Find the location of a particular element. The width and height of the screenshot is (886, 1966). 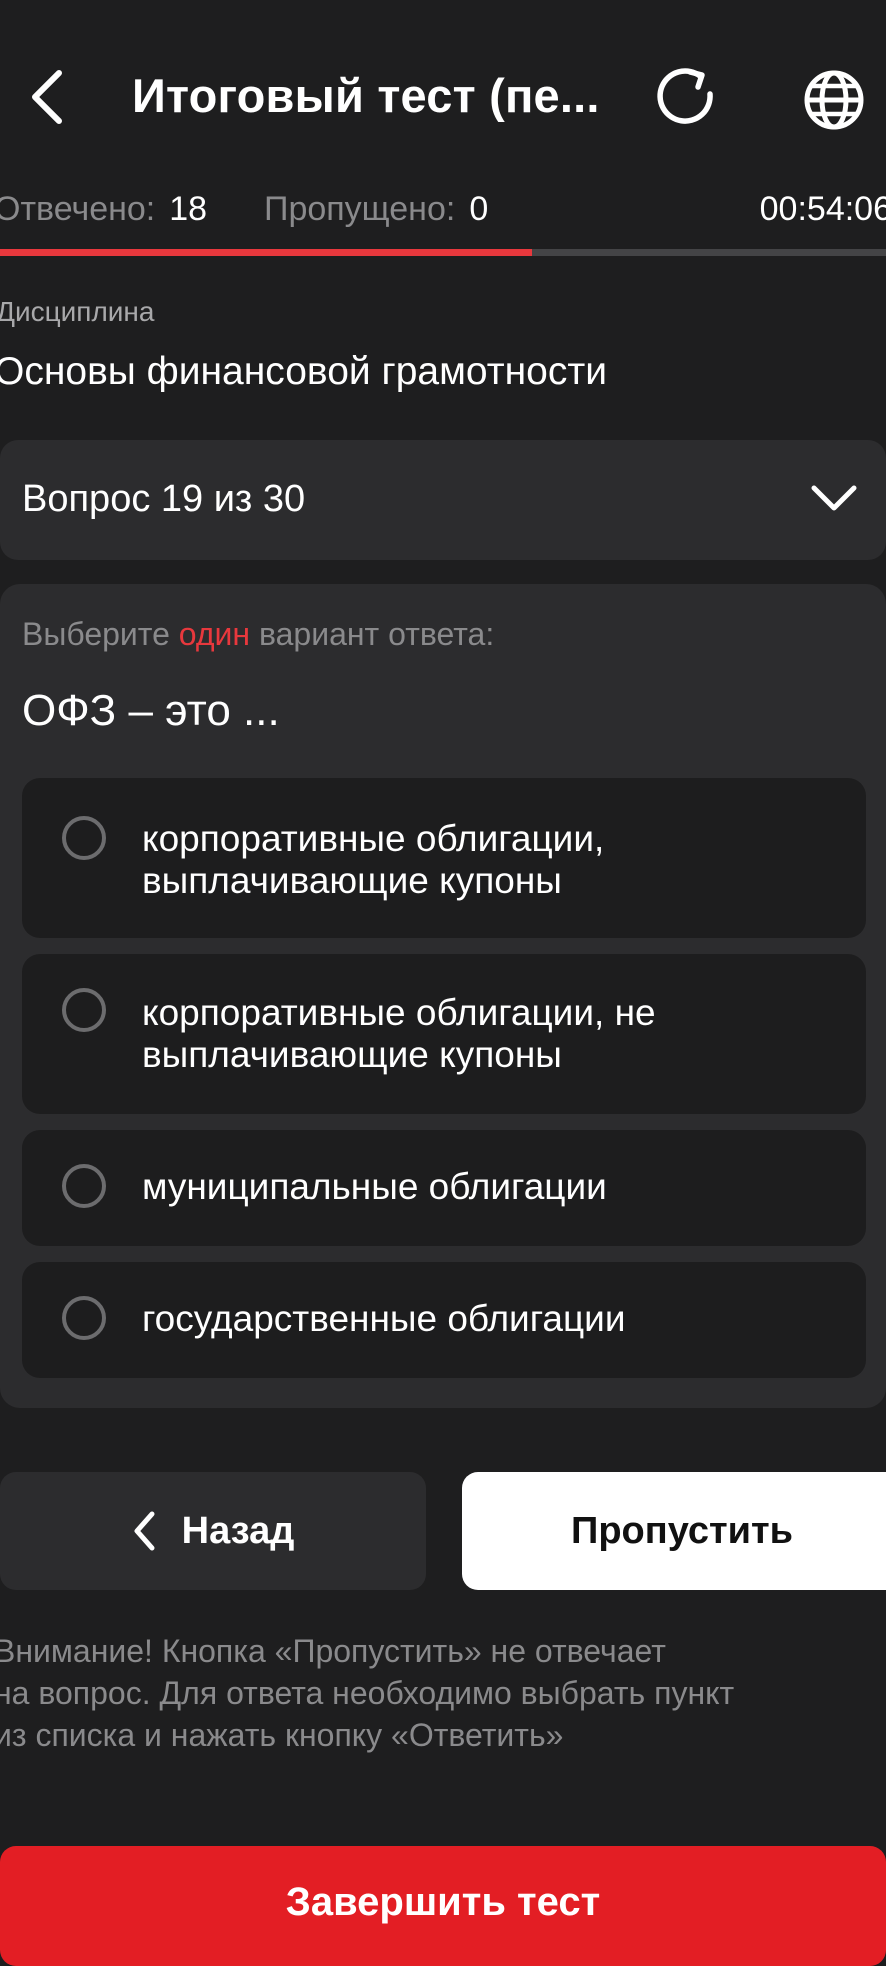

back-button-label: Назад is located at coordinates (238, 1530).